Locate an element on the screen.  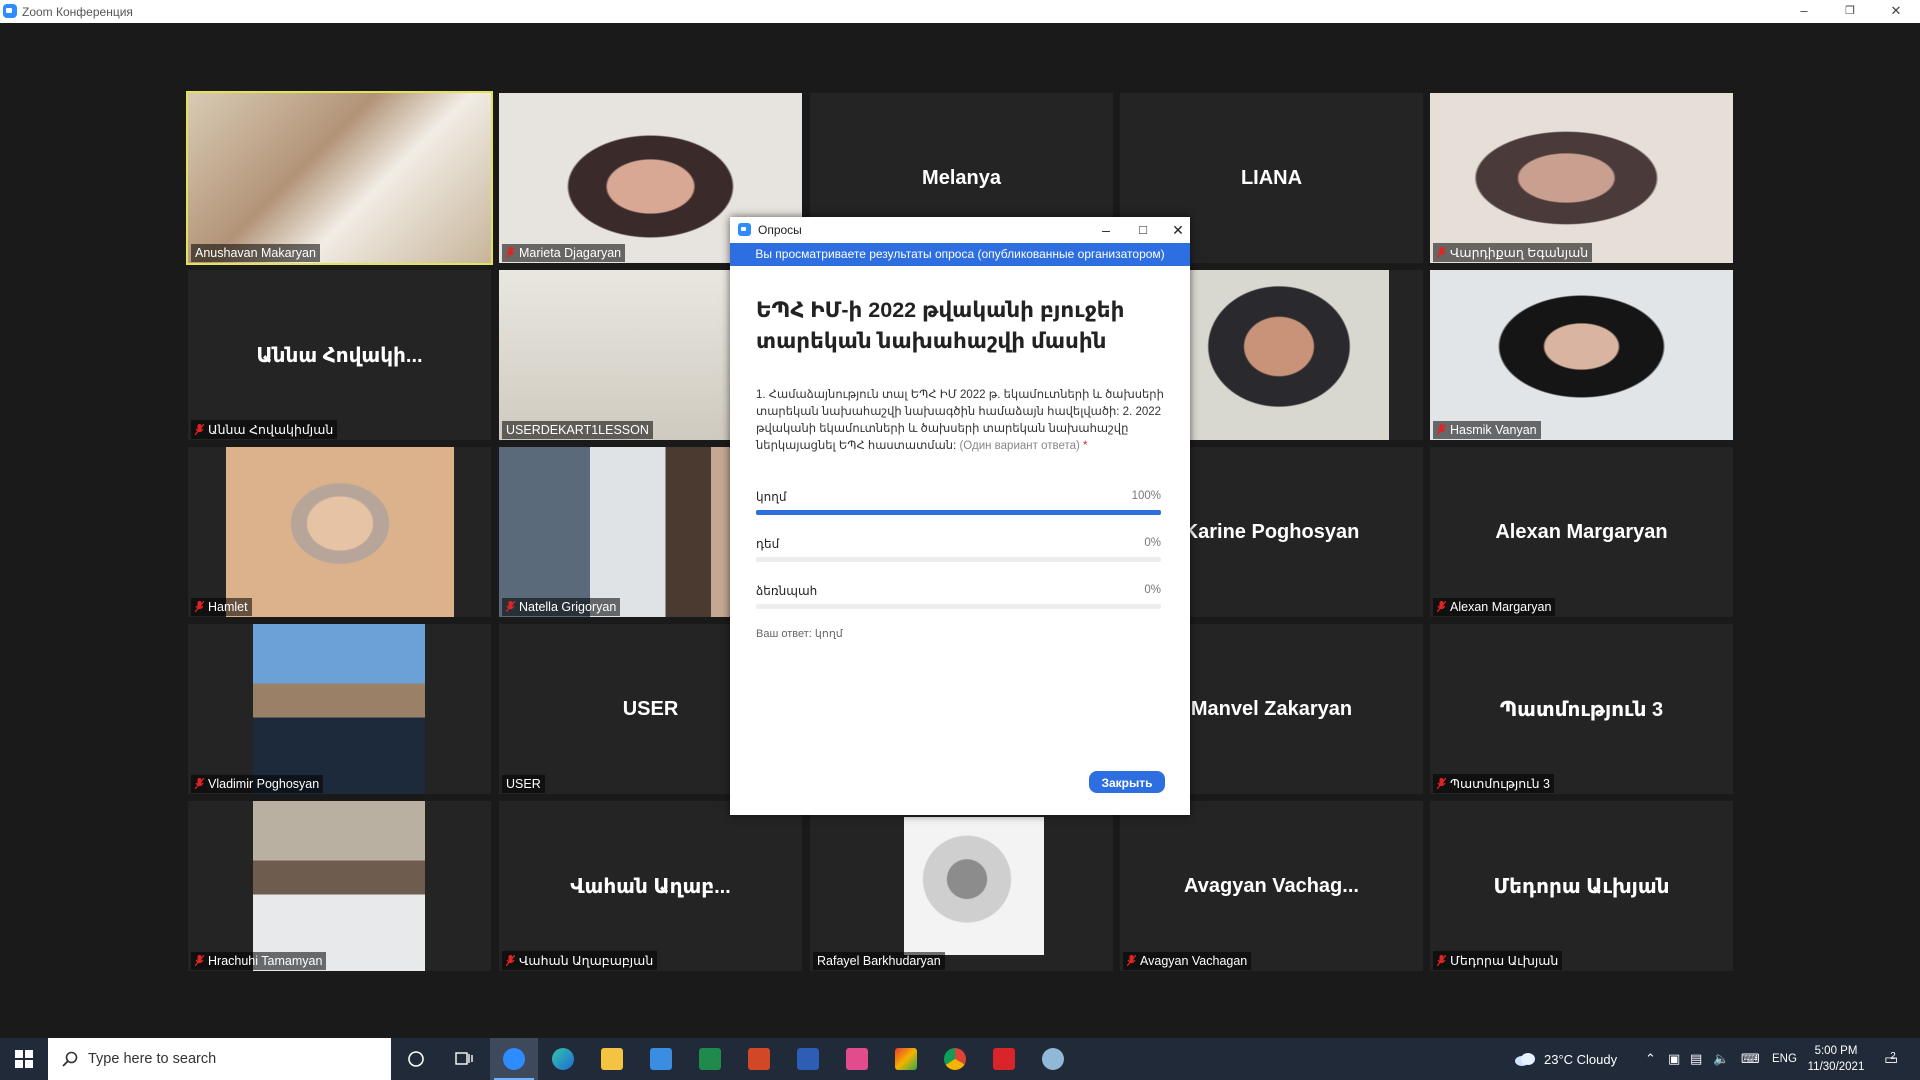
network-icon: ▤ is located at coordinates (1696, 1058).